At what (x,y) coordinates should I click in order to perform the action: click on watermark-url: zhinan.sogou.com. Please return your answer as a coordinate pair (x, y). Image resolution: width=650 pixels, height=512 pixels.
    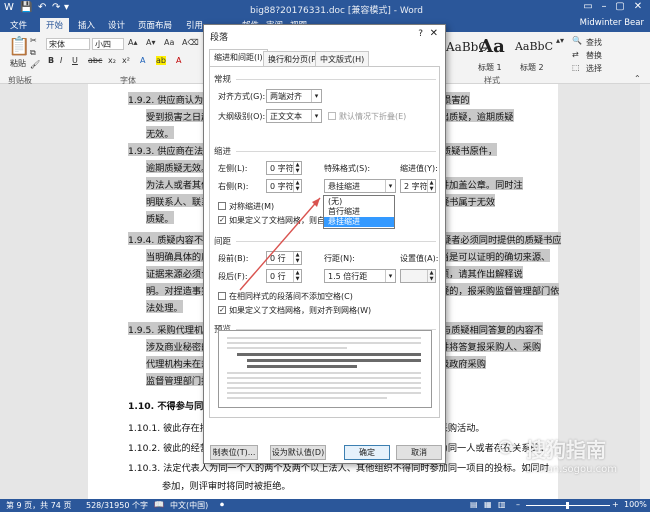
    Looking at the image, I should click on (572, 469).